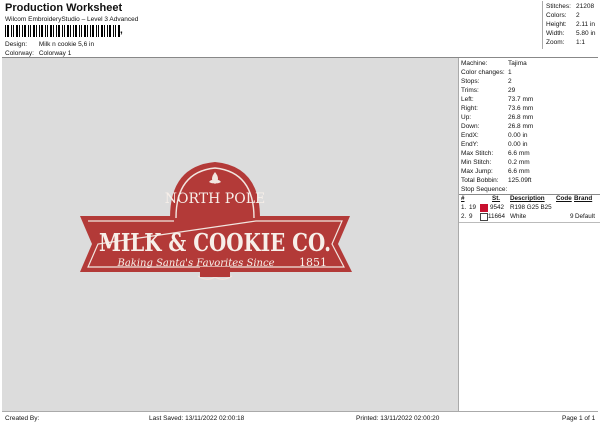 This screenshot has width=600, height=424. What do you see at coordinates (470, 135) in the screenshot?
I see `machine-info-label: EndX:` at bounding box center [470, 135].